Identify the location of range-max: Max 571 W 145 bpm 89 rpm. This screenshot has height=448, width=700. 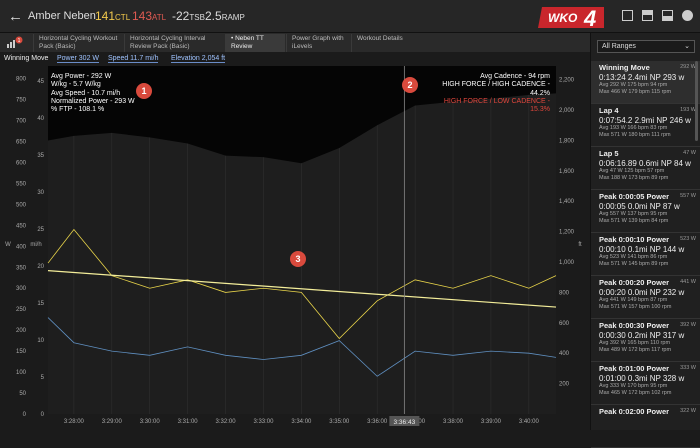
(634, 263).